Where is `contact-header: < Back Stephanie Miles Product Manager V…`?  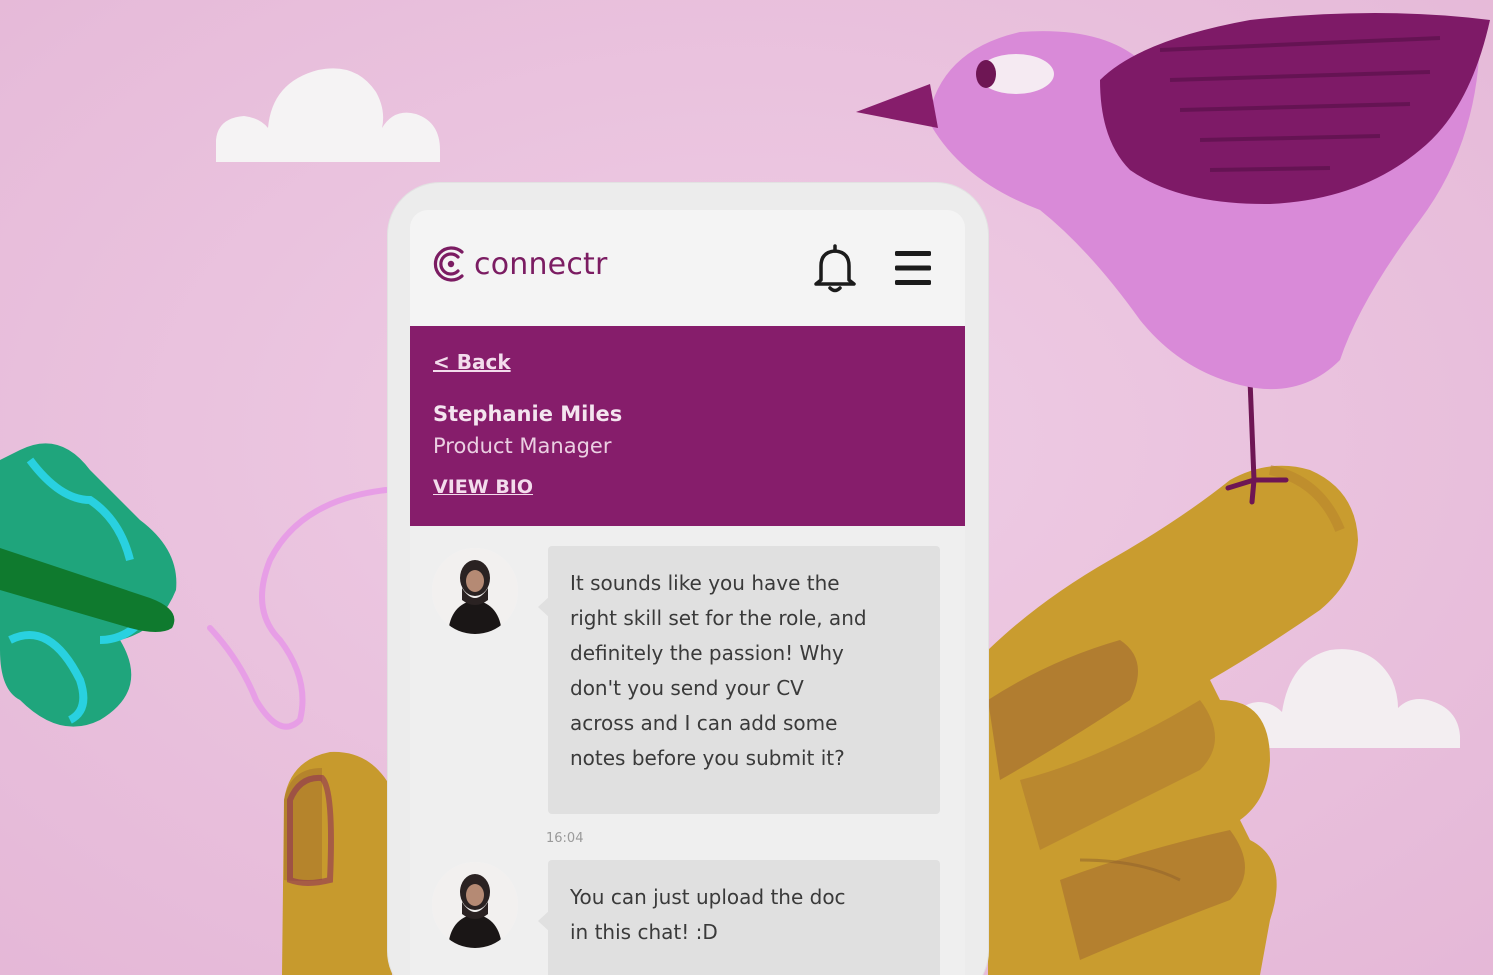 contact-header: < Back Stephanie Miles Product Manager V… is located at coordinates (687, 426).